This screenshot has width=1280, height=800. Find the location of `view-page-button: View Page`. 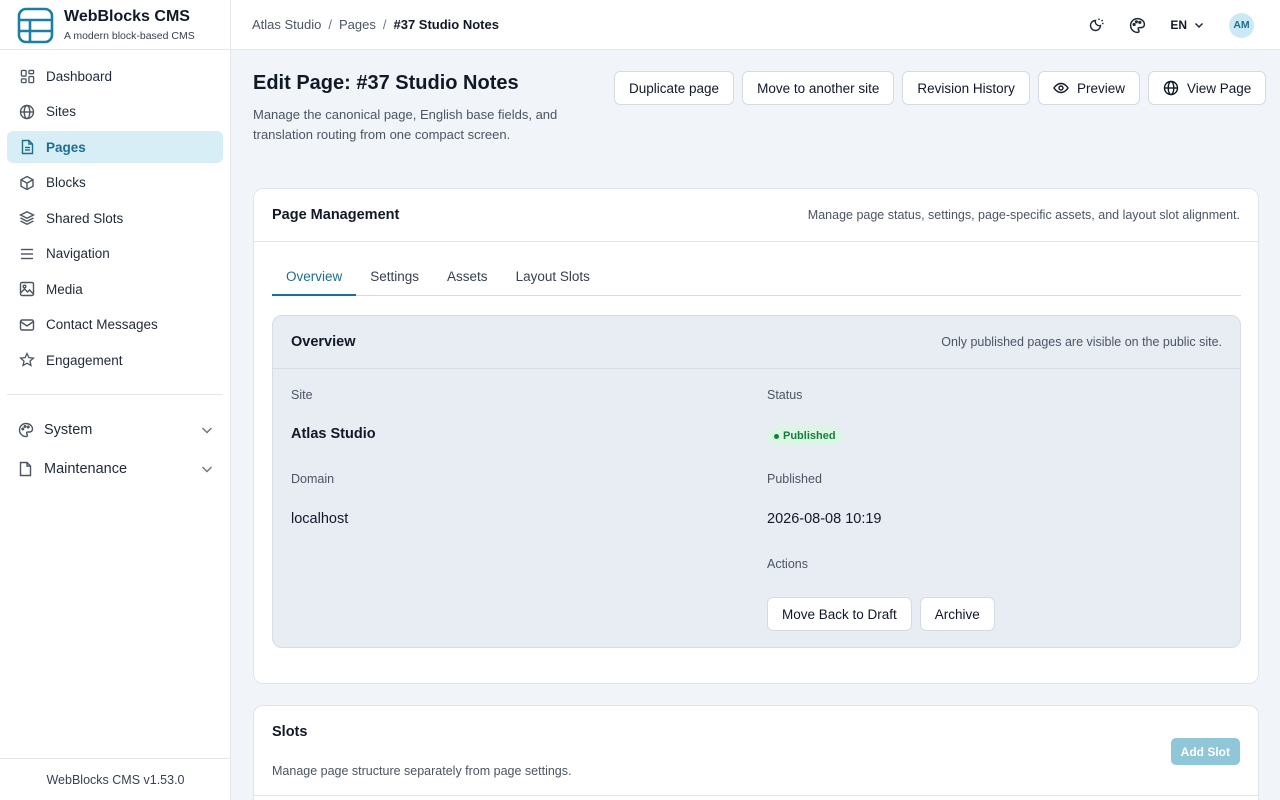

view-page-button: View Page is located at coordinates (1207, 88).